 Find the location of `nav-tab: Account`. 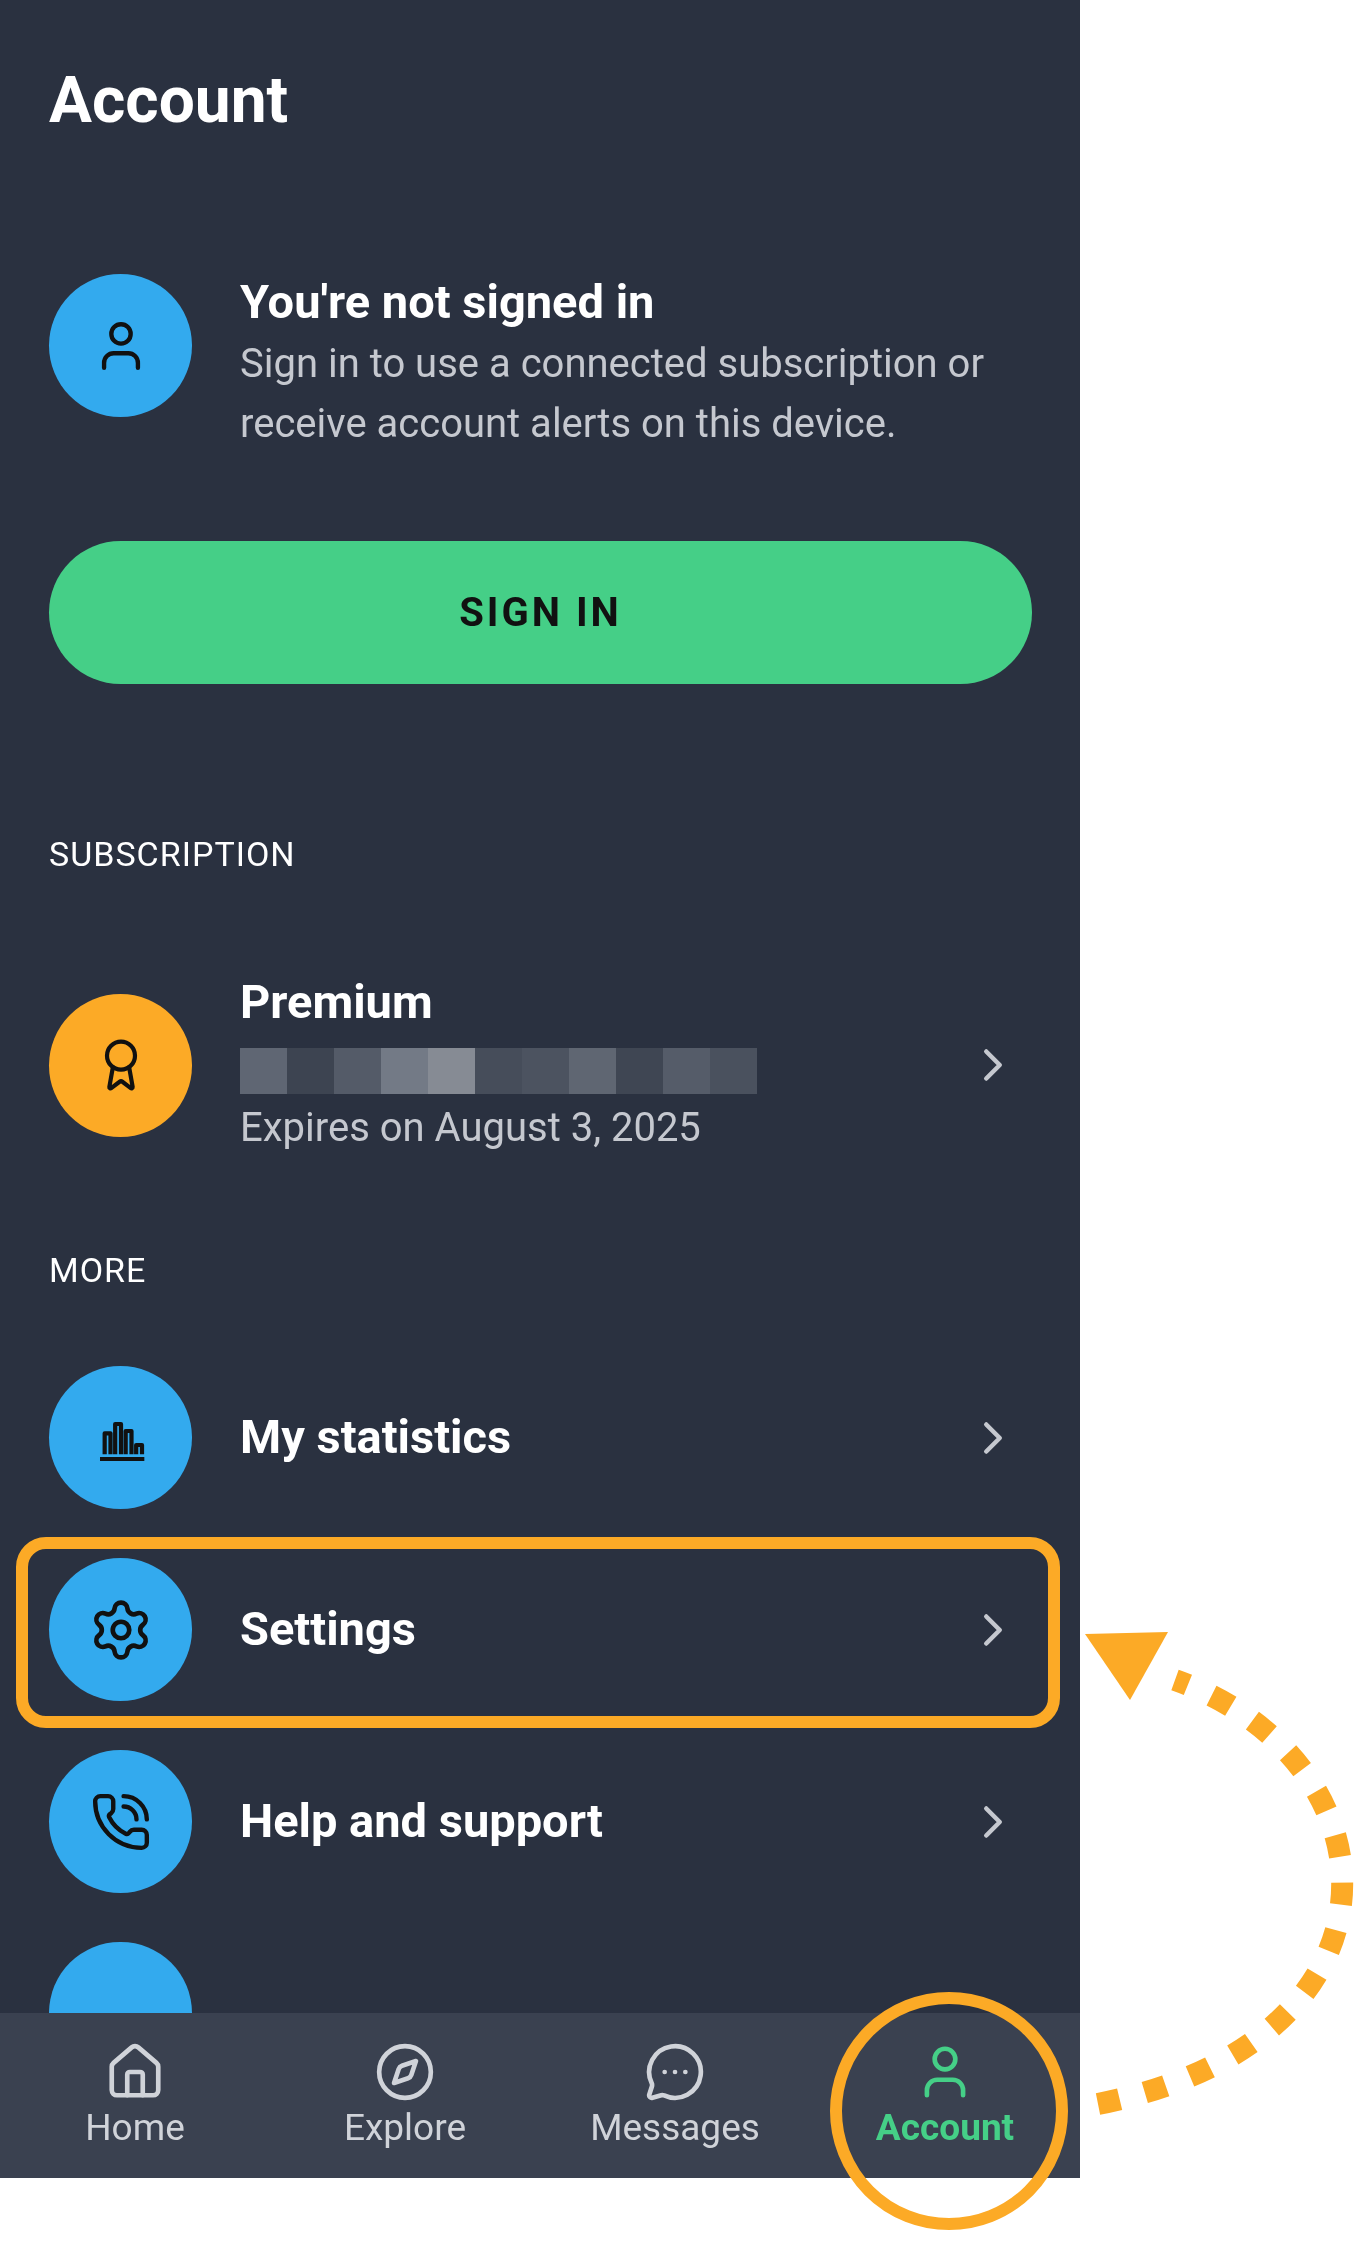

nav-tab: Account is located at coordinates (945, 2095).